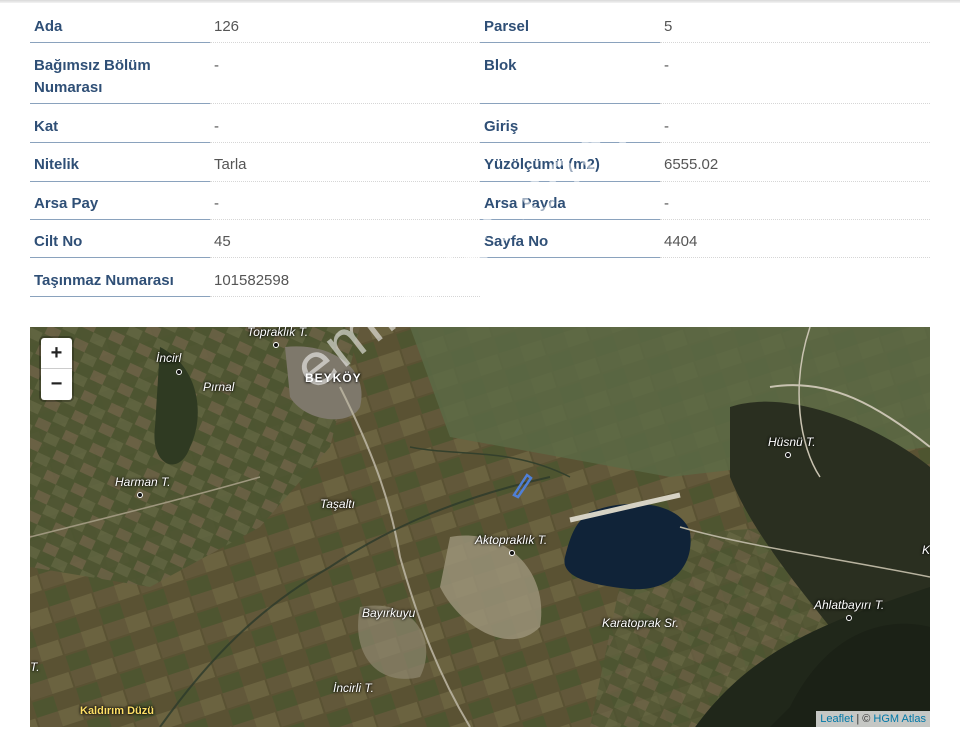 The image size is (960, 739). Describe the element at coordinates (792, 442) in the screenshot. I see `place-label: Hüsnü T.` at that location.